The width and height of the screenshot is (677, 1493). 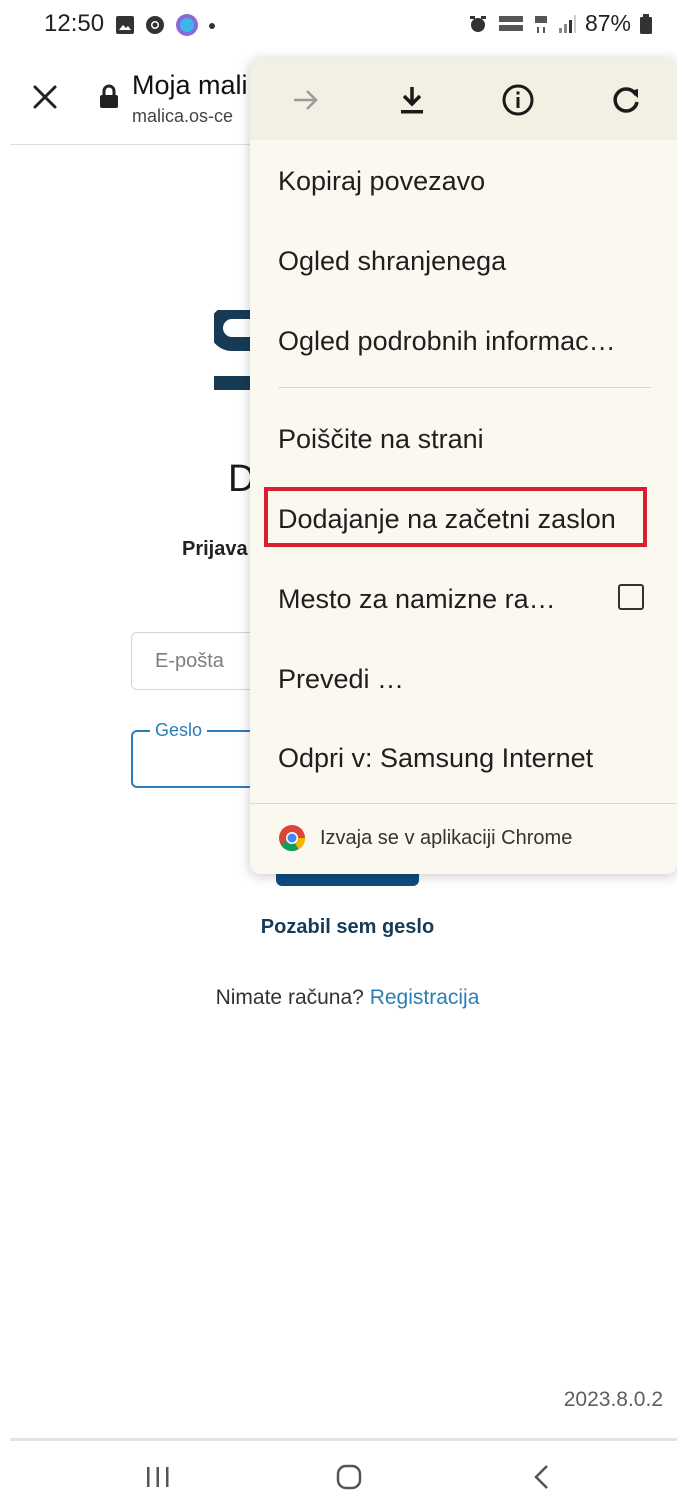 What do you see at coordinates (626, 100) in the screenshot?
I see `refresh-icon` at bounding box center [626, 100].